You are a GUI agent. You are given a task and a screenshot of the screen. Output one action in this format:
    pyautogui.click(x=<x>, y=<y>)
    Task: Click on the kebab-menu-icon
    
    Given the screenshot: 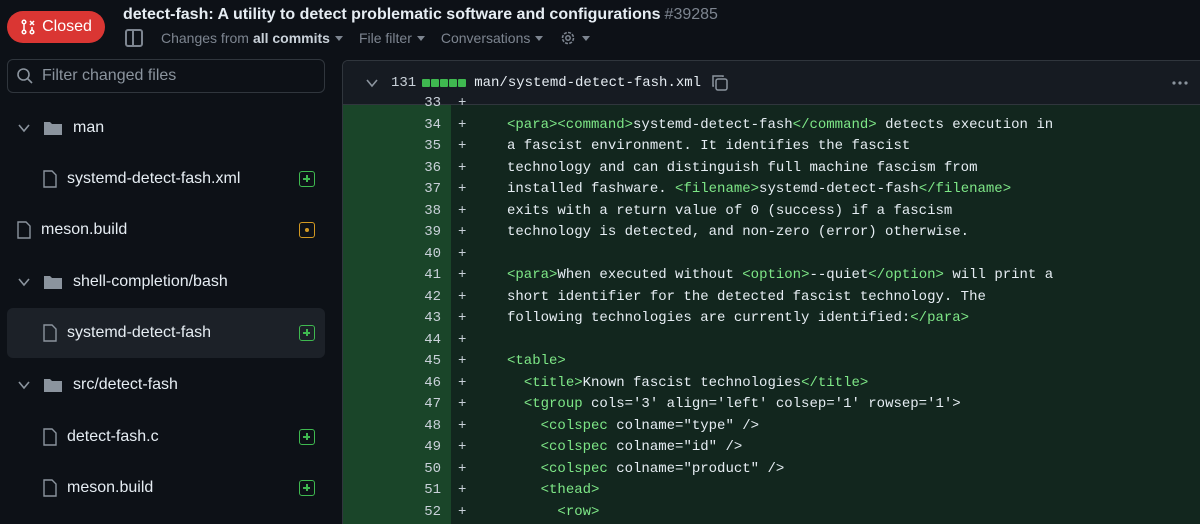 What is the action you would take?
    pyautogui.click(x=1180, y=83)
    